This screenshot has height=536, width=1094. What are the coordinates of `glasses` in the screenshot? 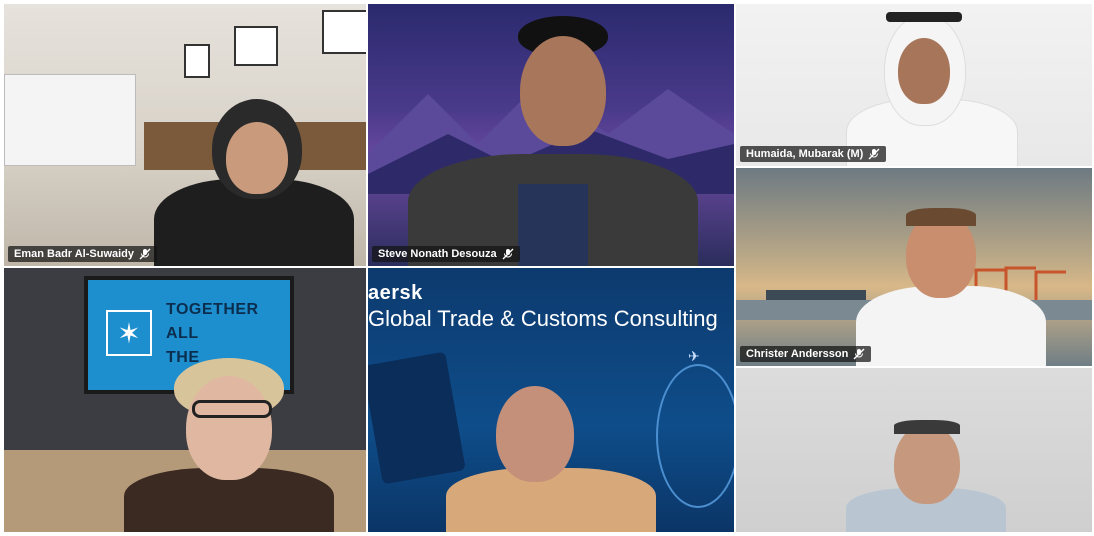 It's located at (232, 409).